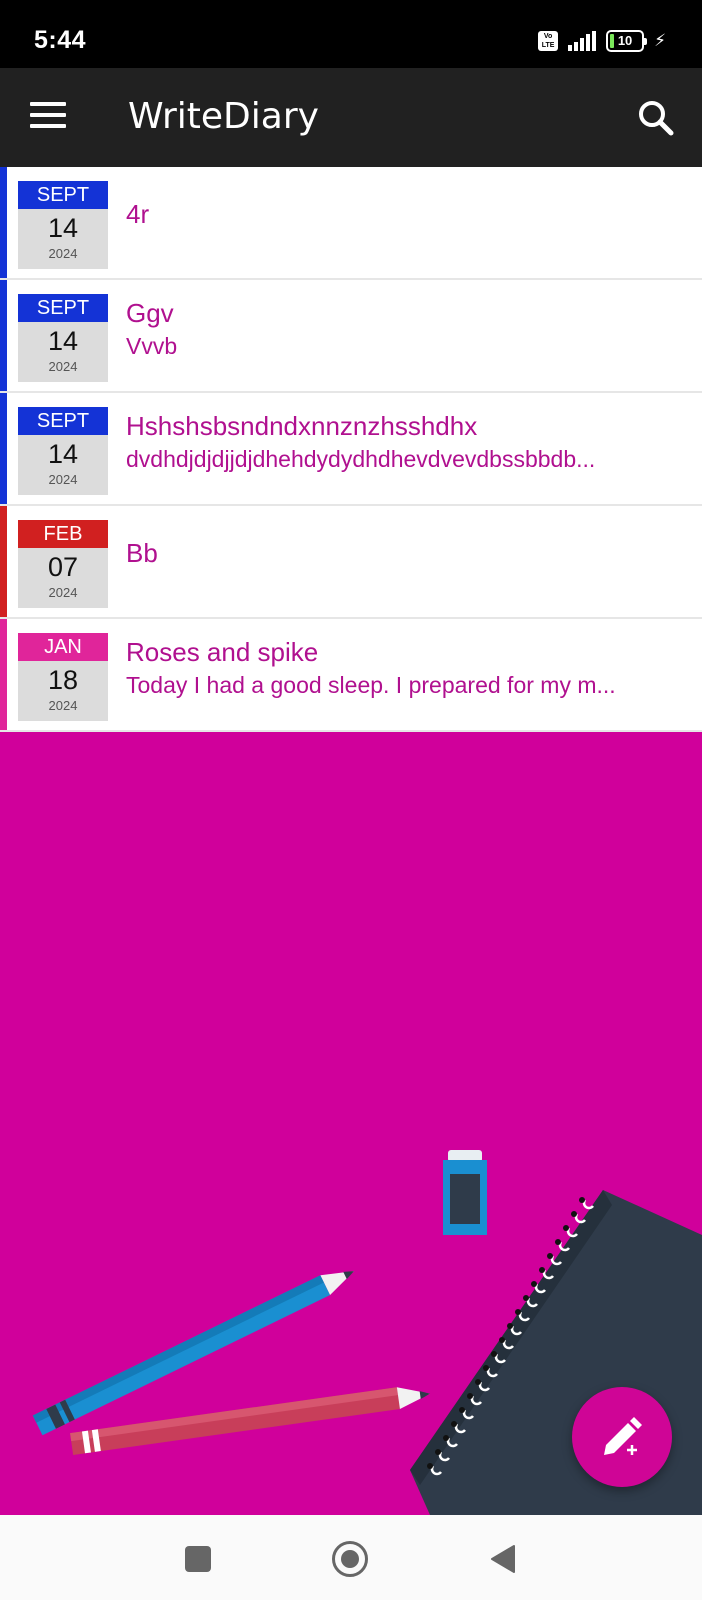 The width and height of the screenshot is (702, 1600). What do you see at coordinates (60, 40) in the screenshot?
I see `status-time: 5:44` at bounding box center [60, 40].